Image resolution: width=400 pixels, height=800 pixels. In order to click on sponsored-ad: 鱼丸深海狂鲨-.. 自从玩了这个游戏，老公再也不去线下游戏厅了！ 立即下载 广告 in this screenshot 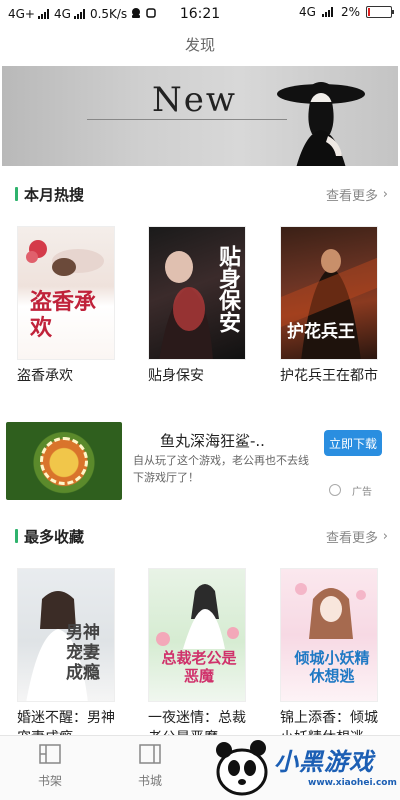, I will do `click(200, 461)`.